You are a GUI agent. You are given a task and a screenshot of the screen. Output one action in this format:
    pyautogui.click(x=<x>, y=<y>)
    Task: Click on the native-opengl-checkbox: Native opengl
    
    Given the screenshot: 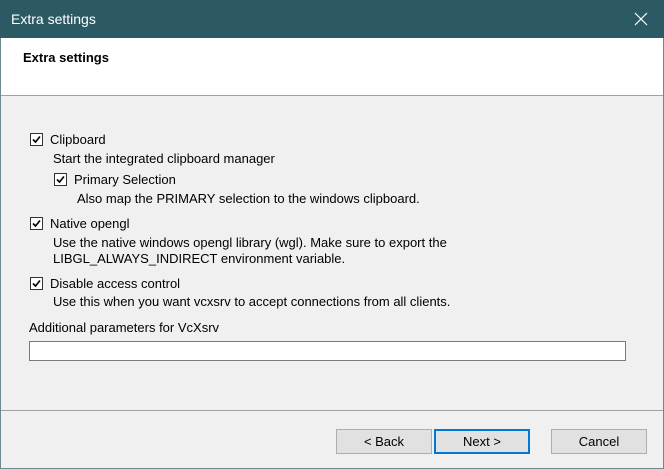 What is the action you would take?
    pyautogui.click(x=80, y=223)
    